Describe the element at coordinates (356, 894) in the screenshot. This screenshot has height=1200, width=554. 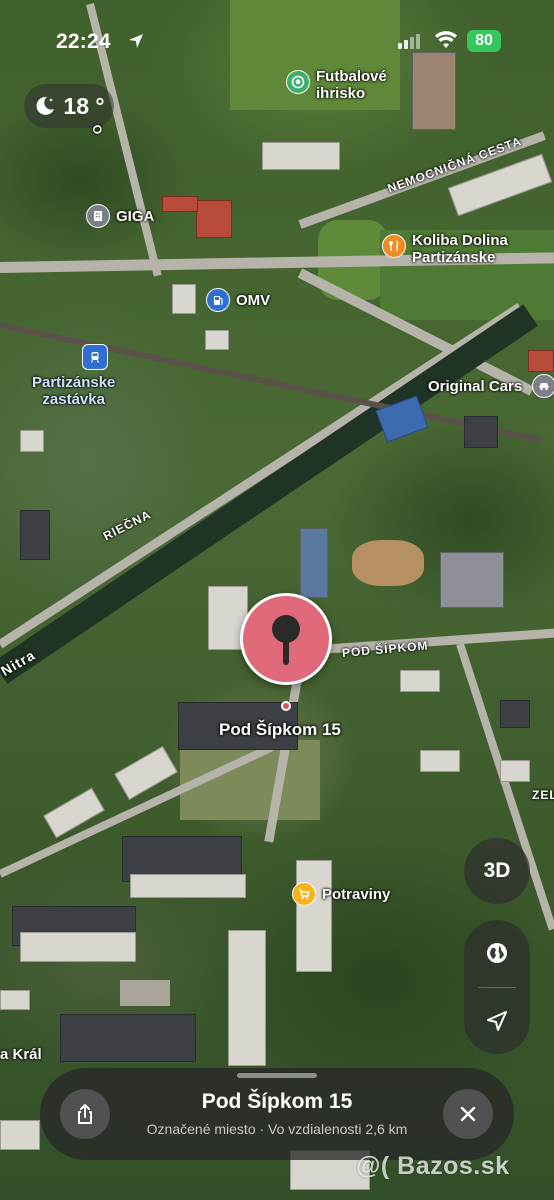
I see `poi-label-potraviny: Potraviny` at that location.